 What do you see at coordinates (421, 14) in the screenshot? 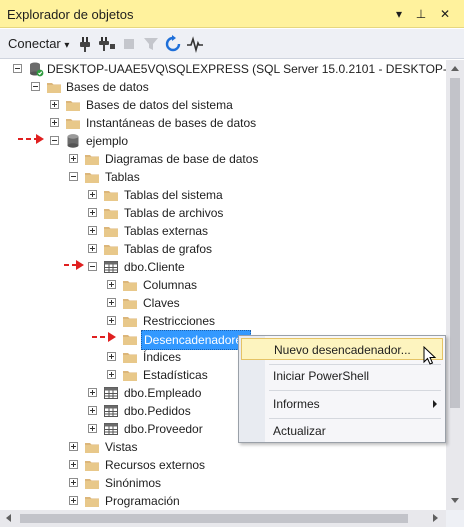
I see `pin-icon: ⊥` at bounding box center [421, 14].